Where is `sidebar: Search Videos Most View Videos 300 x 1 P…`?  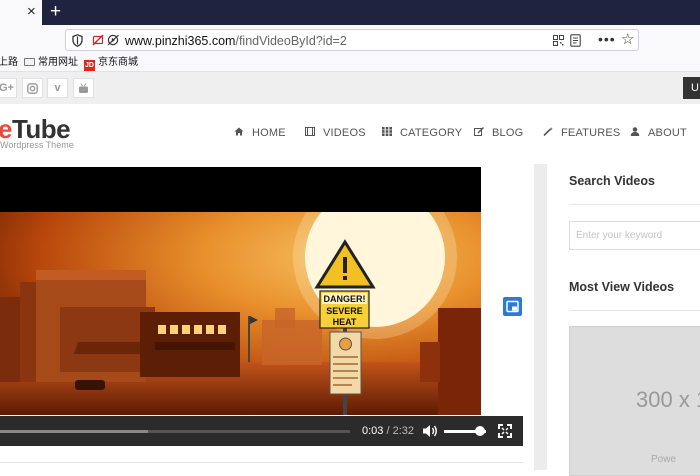 sidebar: Search Videos Most View Videos 300 x 1 P… is located at coordinates (623, 320).